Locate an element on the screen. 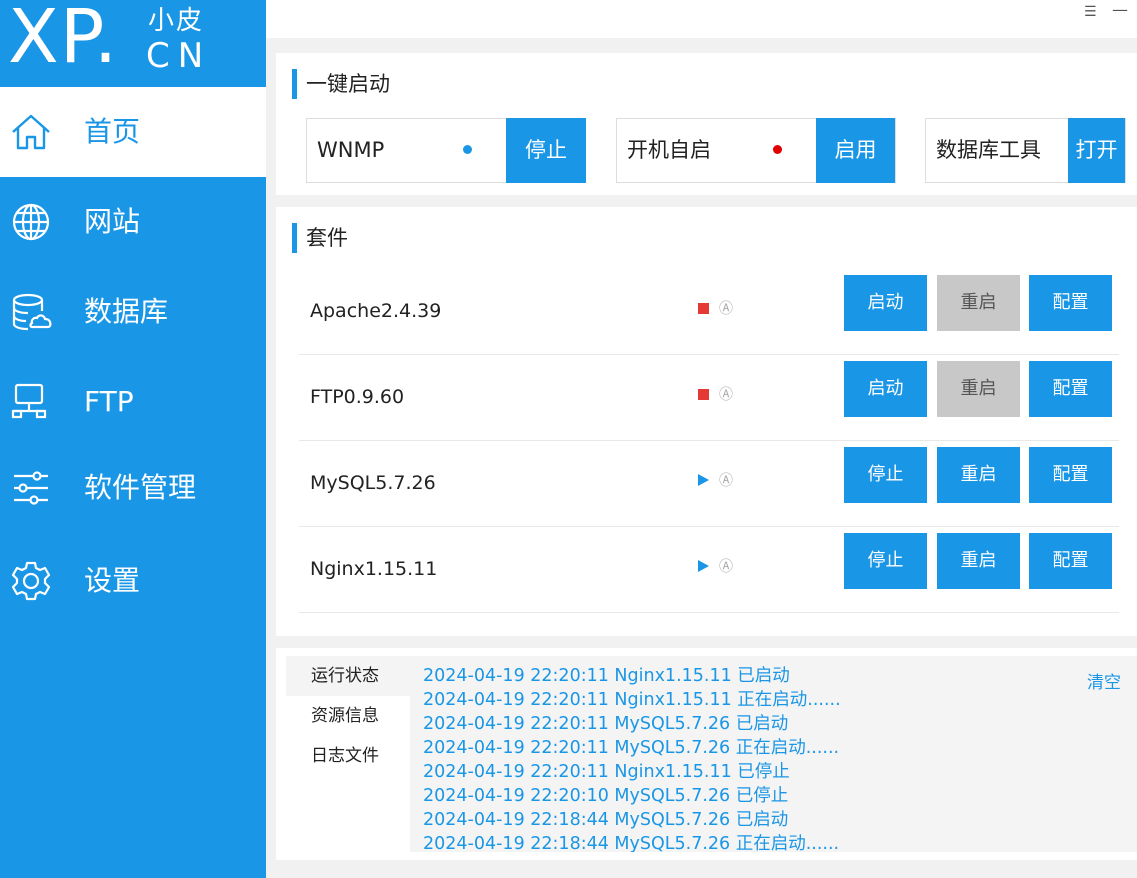 This screenshot has width=1137, height=878. sidebar-item-software: 软件管理 is located at coordinates (133, 488).